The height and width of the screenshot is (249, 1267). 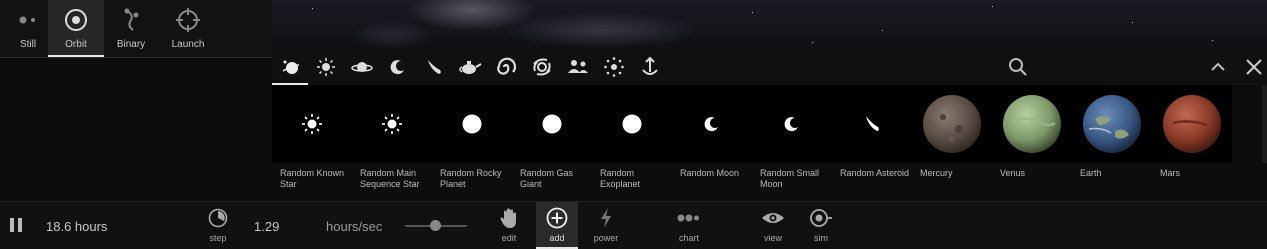 I want to click on sim-icon, so click(x=821, y=218).